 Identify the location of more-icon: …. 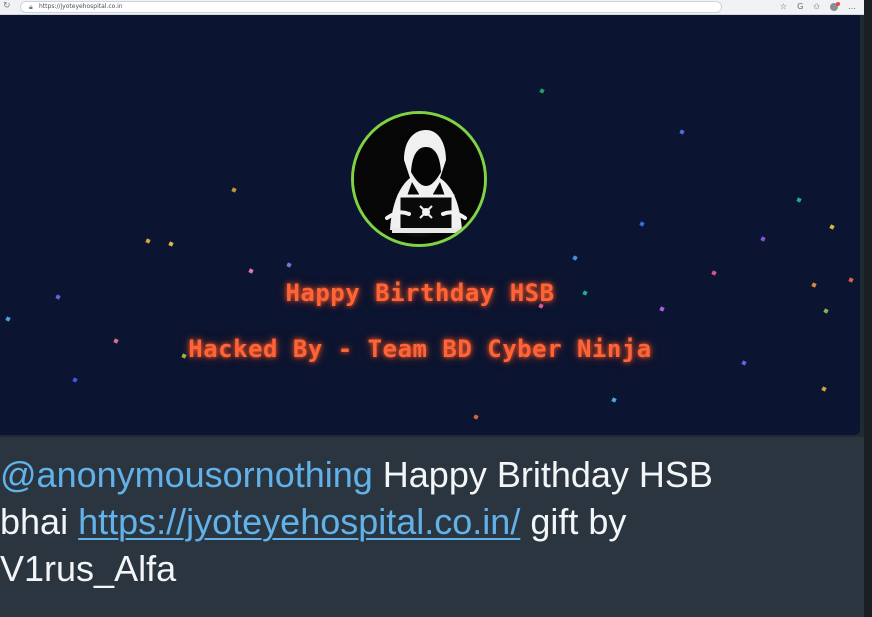
(852, 6).